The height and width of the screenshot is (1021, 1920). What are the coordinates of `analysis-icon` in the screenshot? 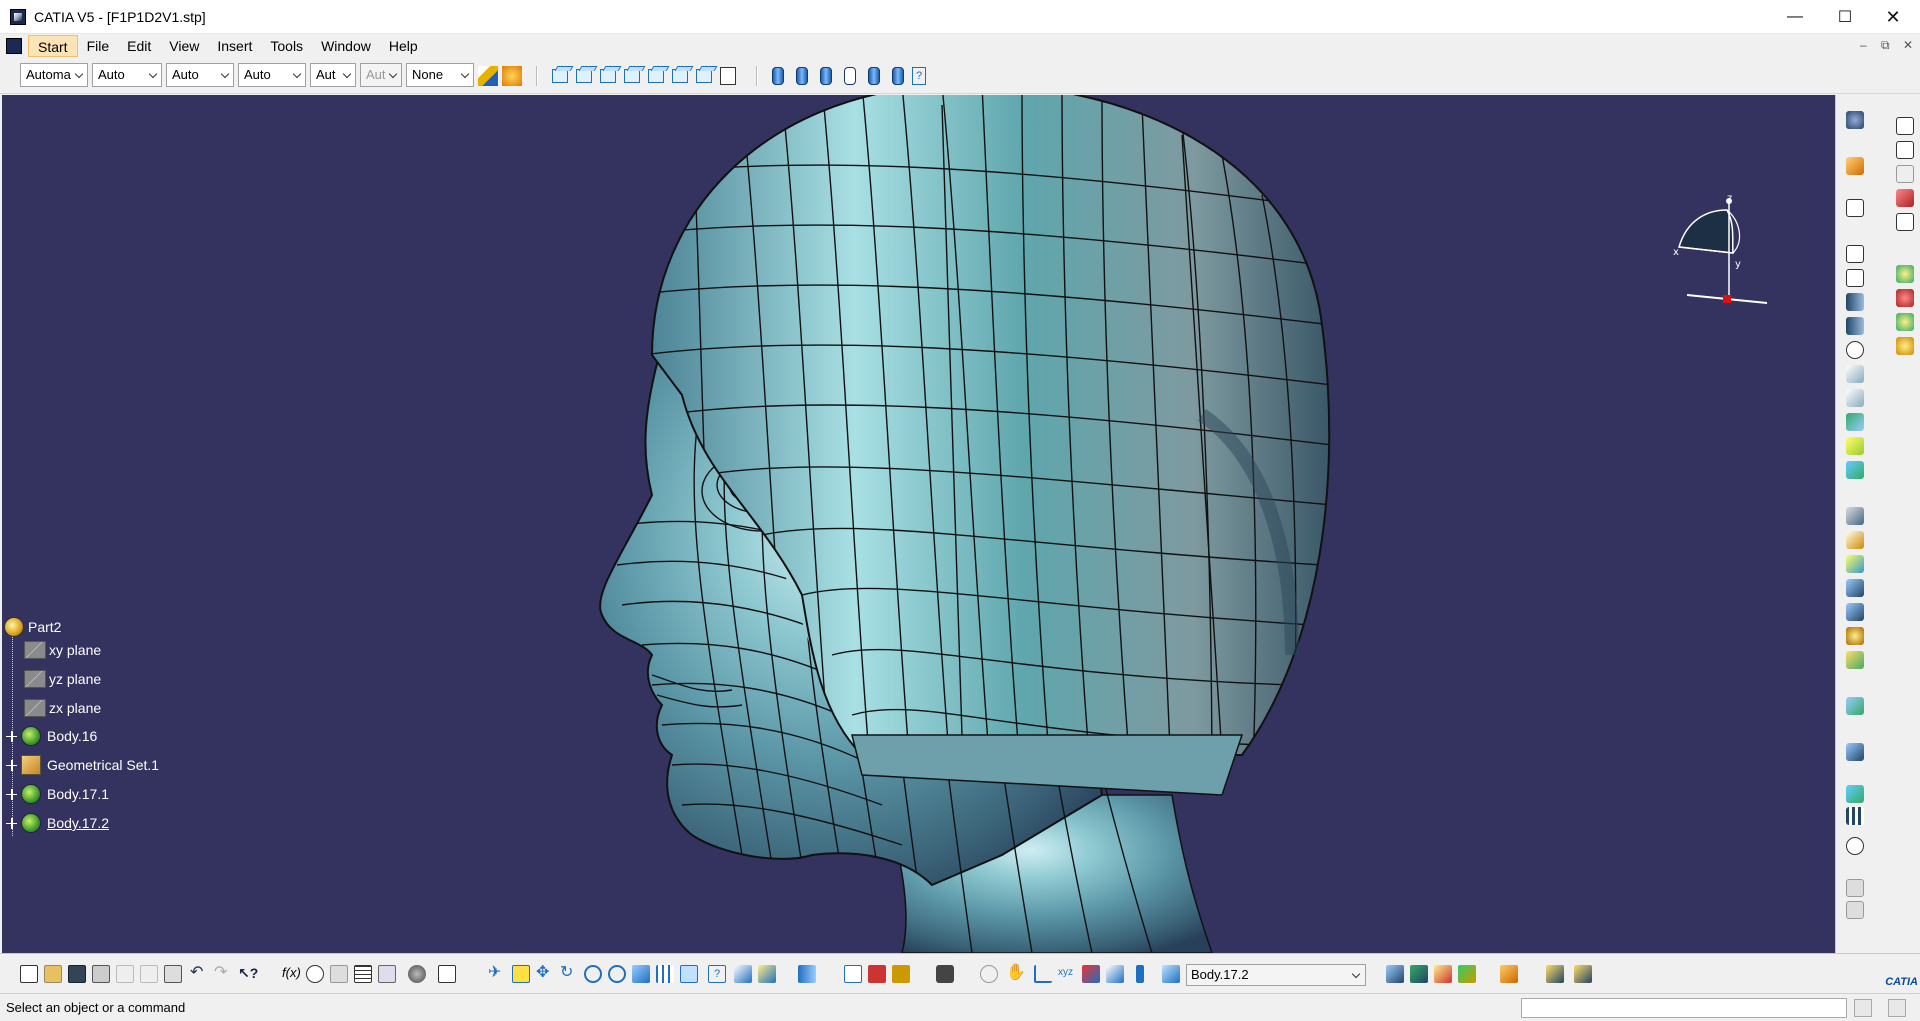 It's located at (1855, 910).